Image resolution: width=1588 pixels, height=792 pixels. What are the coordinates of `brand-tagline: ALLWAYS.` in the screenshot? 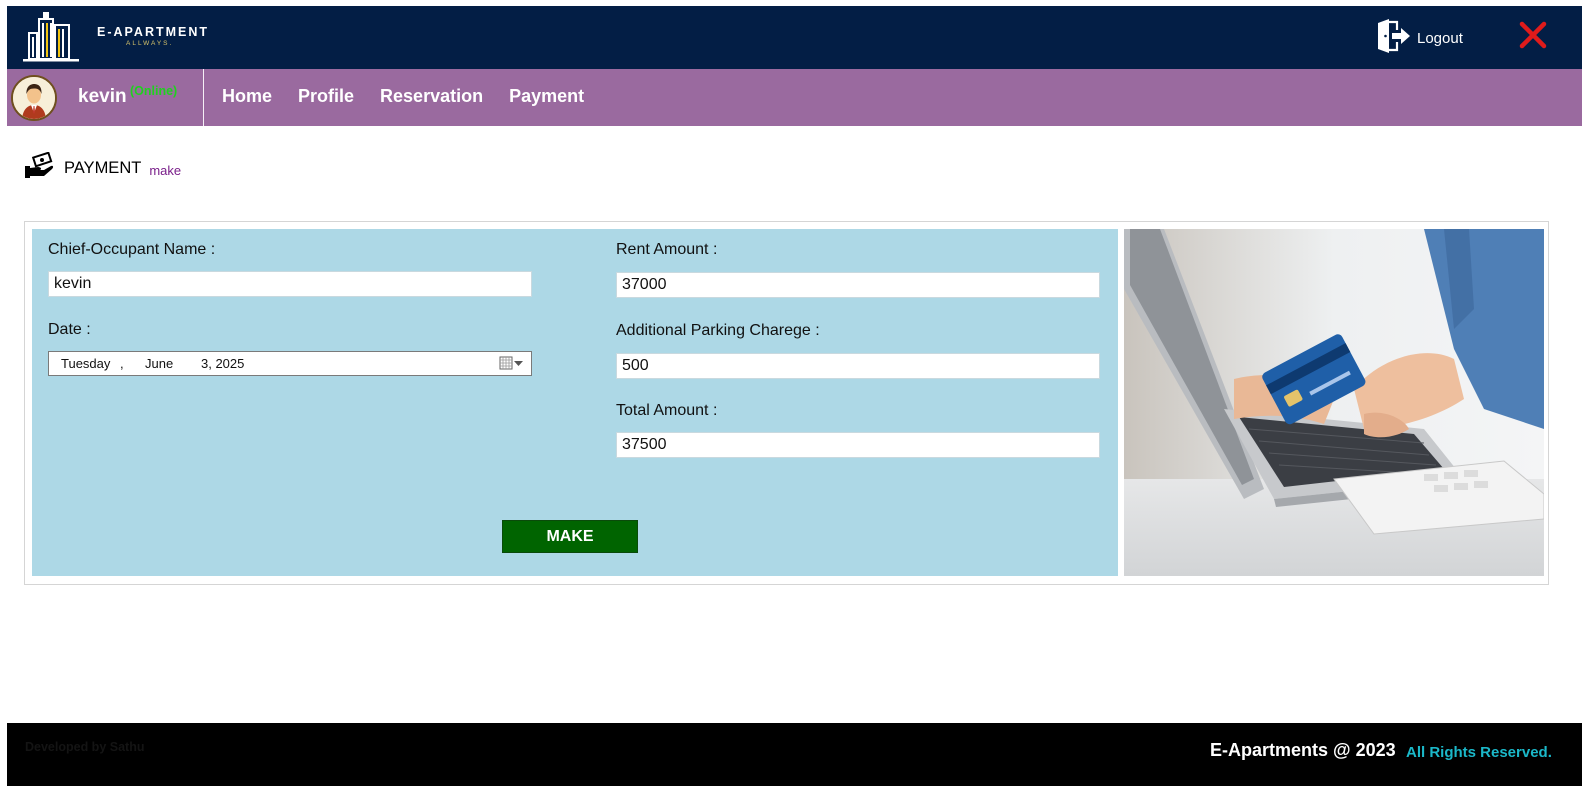 It's located at (150, 43).